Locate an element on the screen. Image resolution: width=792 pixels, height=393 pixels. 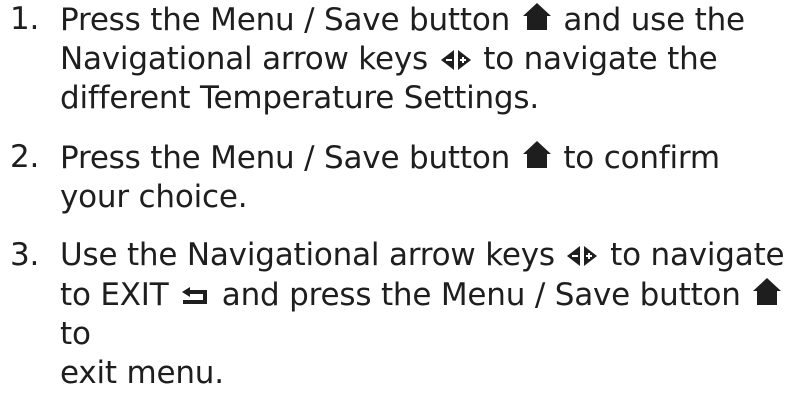
step-text-part: and use the is located at coordinates (654, 20).